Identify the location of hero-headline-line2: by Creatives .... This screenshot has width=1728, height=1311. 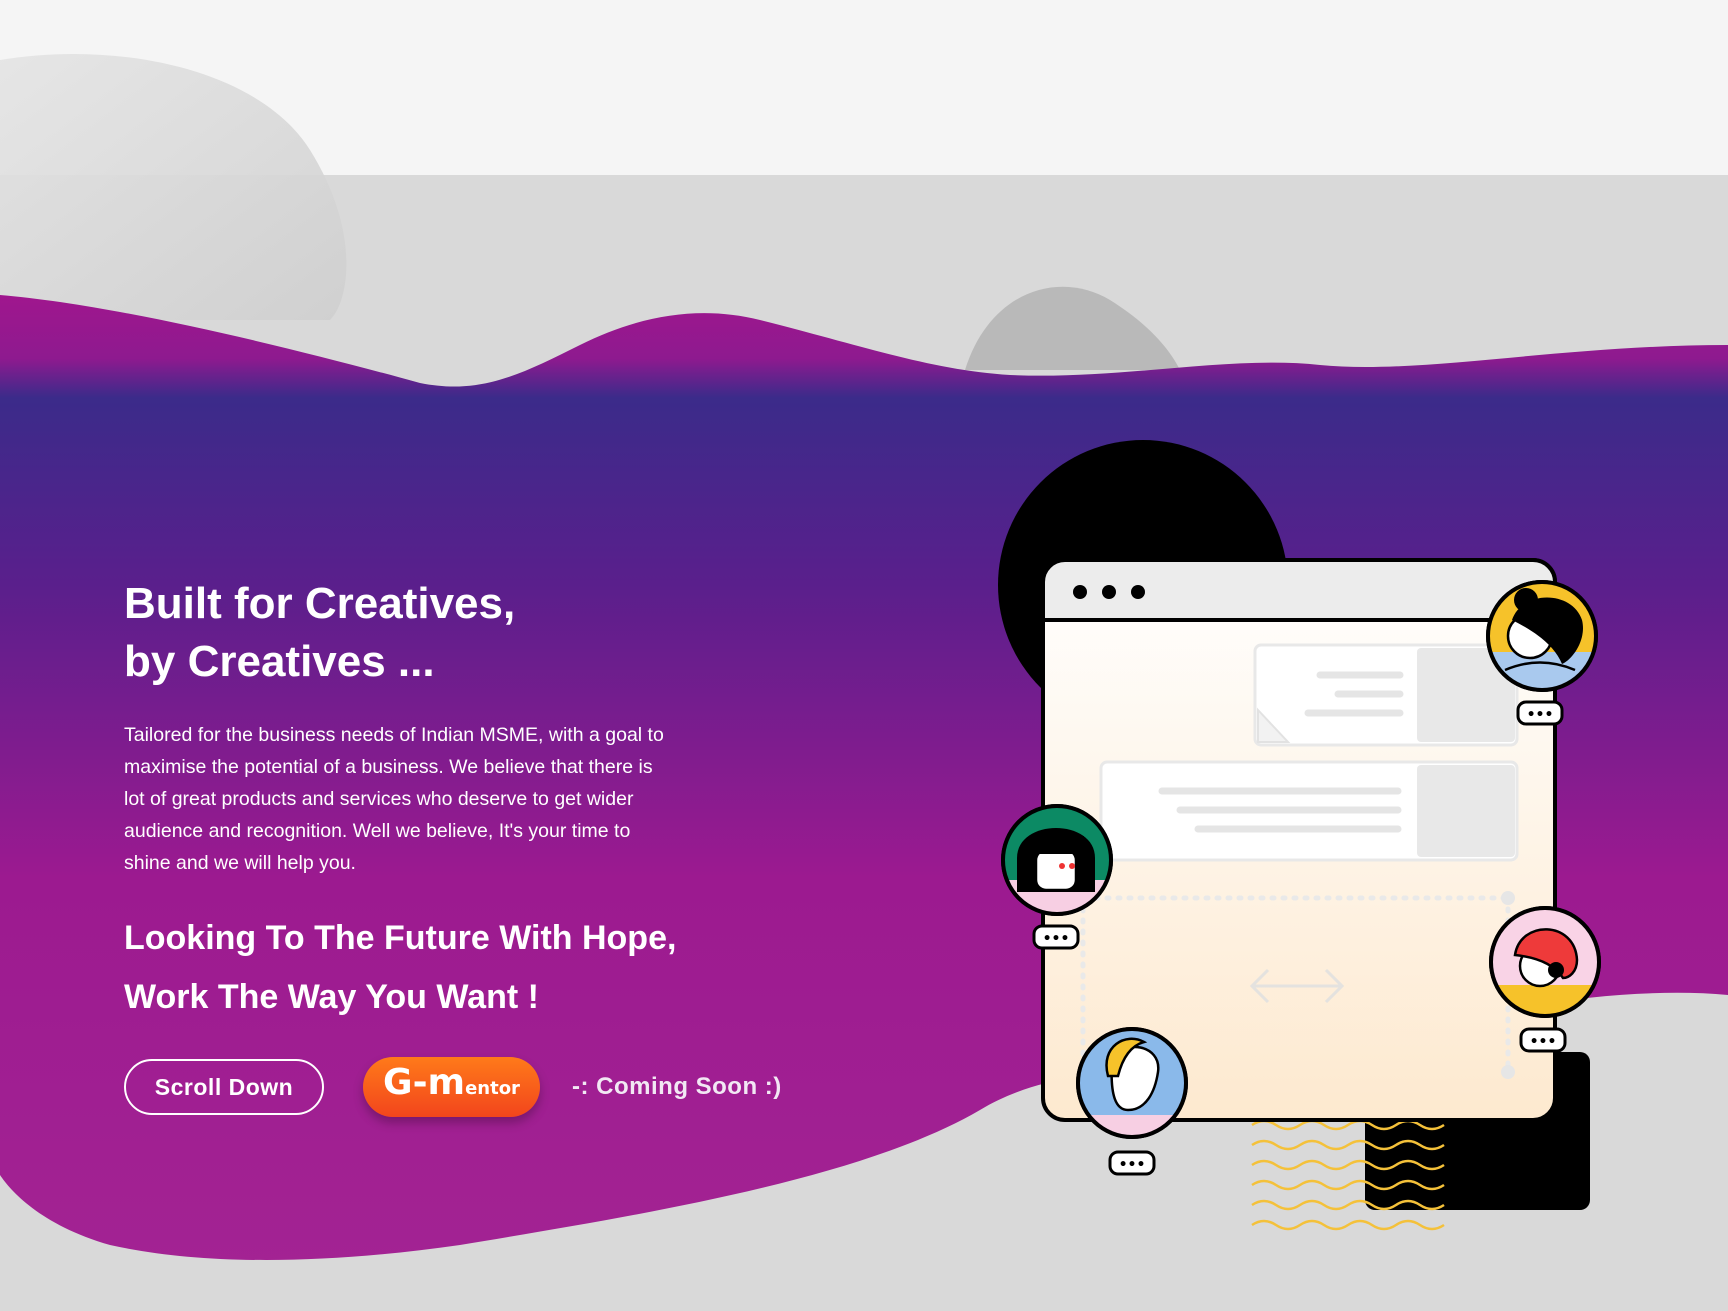
(279, 661).